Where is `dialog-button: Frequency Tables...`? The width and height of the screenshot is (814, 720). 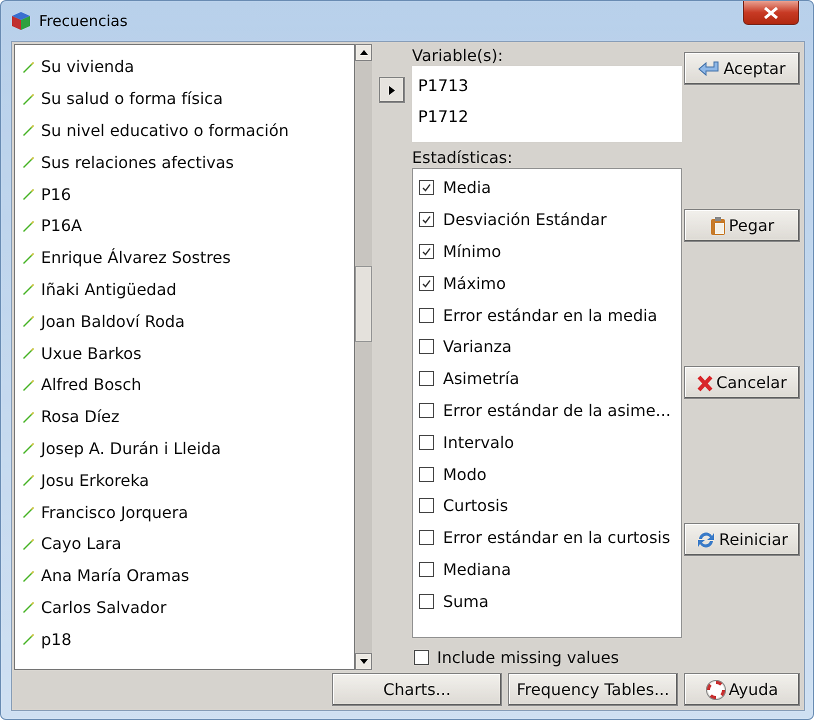
dialog-button: Frequency Tables... is located at coordinates (593, 689).